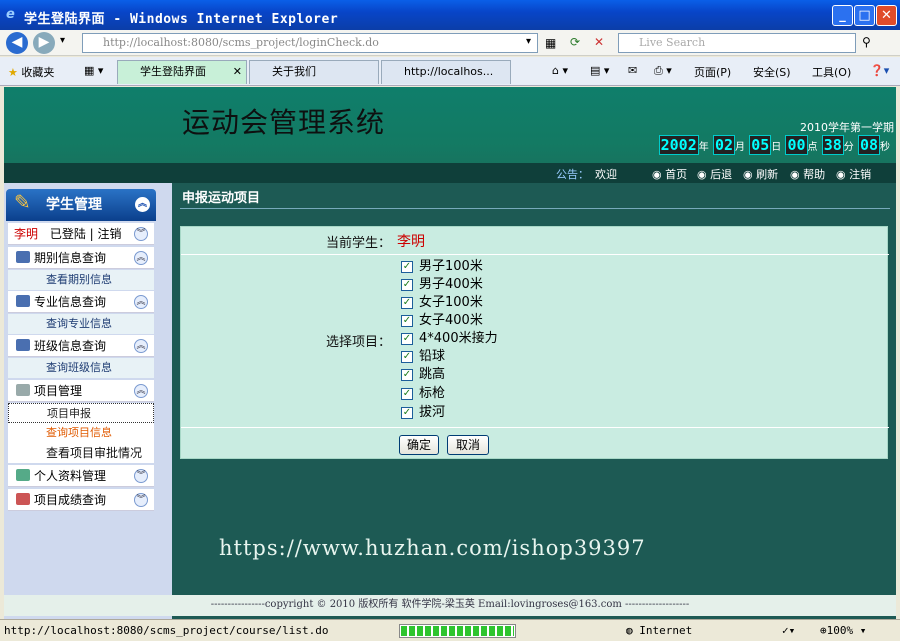  Describe the element at coordinates (81, 234) in the screenshot. I see `user-status: 李明 已登陆 | 注销 ︾` at that location.